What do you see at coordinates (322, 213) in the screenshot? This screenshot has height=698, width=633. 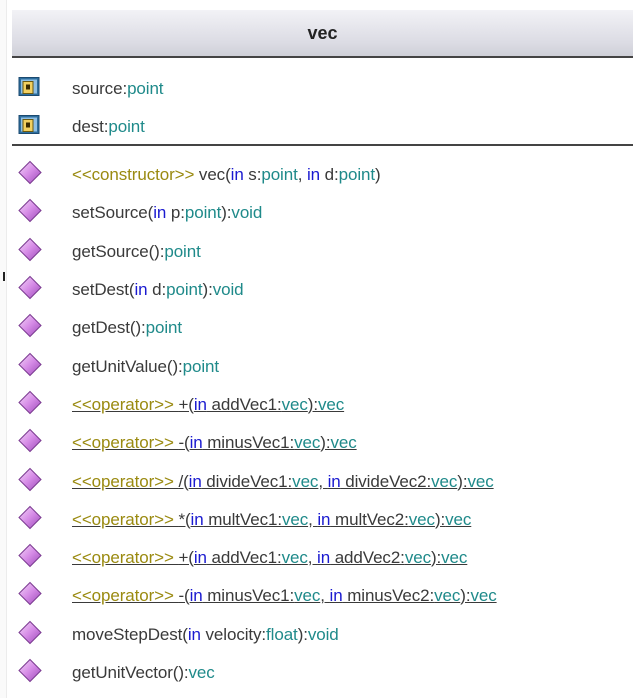 I see `operation-row: setSource(in p:point):void` at bounding box center [322, 213].